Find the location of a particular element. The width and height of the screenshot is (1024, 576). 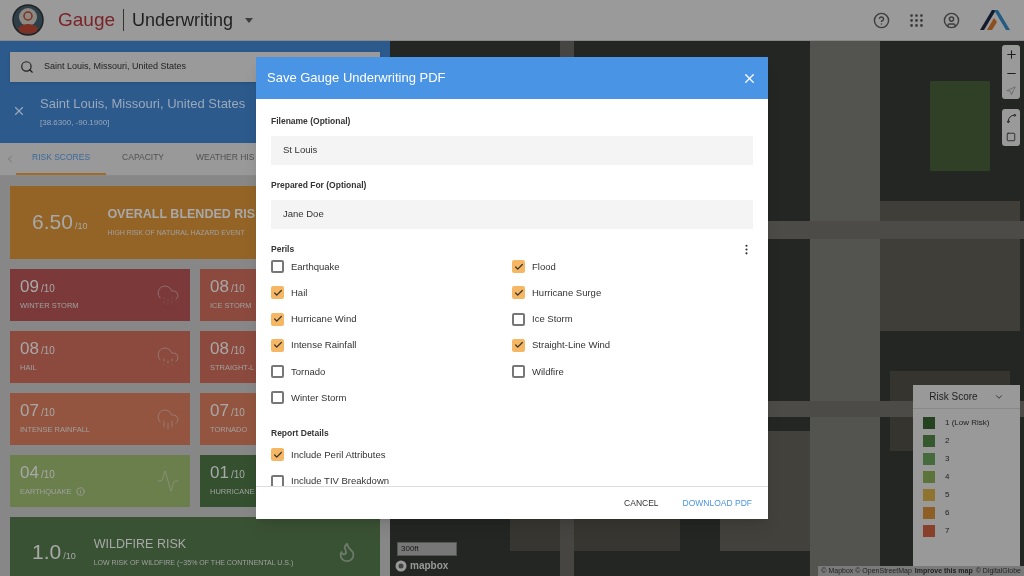

rectangle-tool-icon is located at coordinates (1011, 137).